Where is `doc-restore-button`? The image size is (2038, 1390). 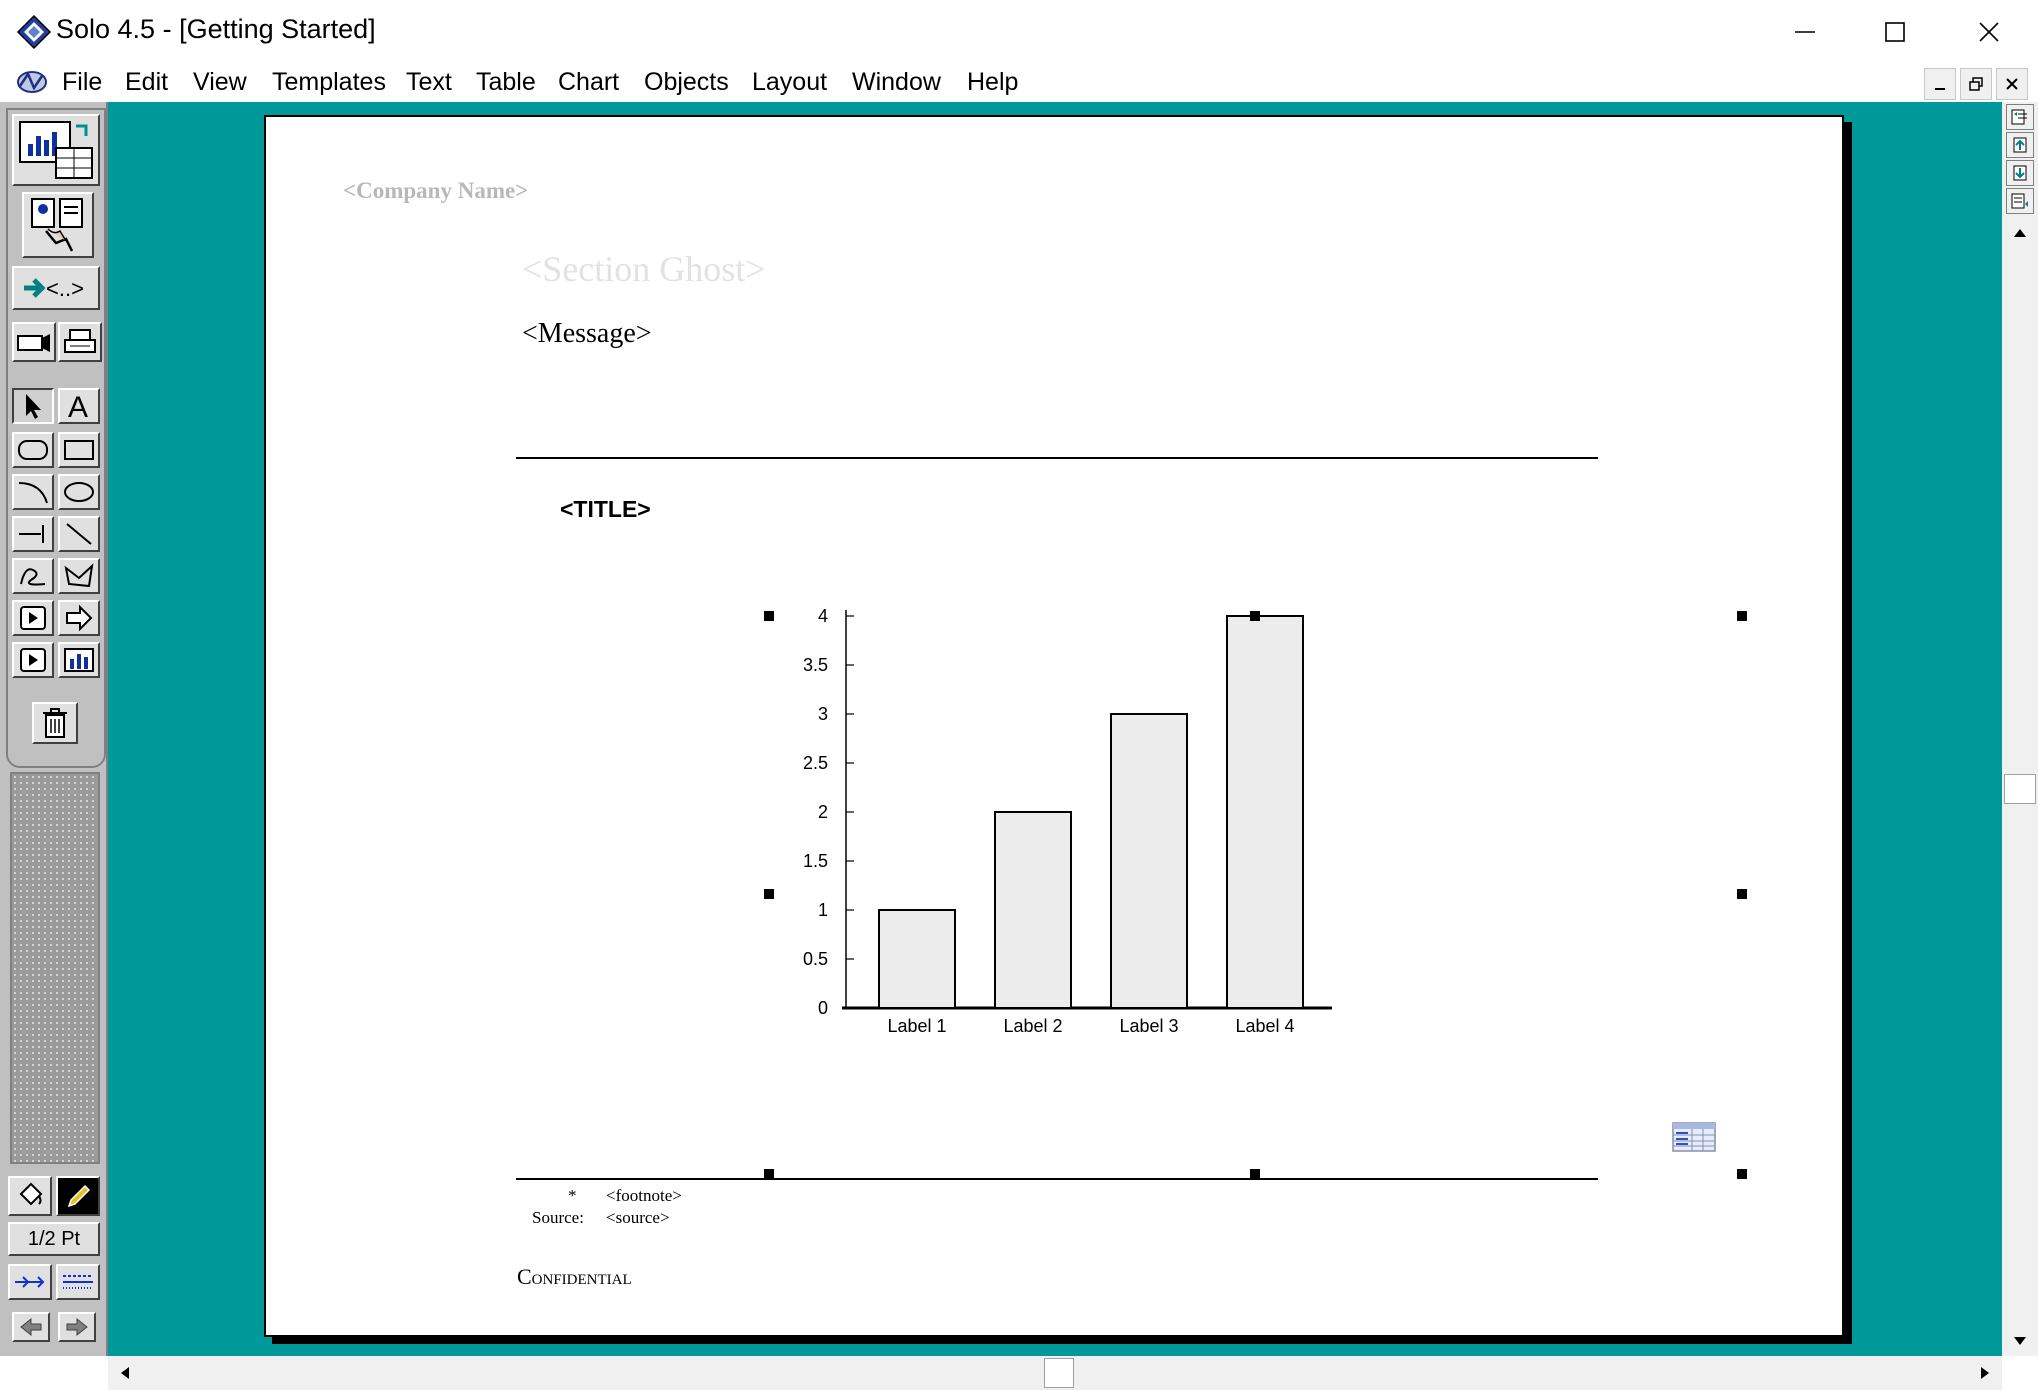
doc-restore-button is located at coordinates (1976, 84).